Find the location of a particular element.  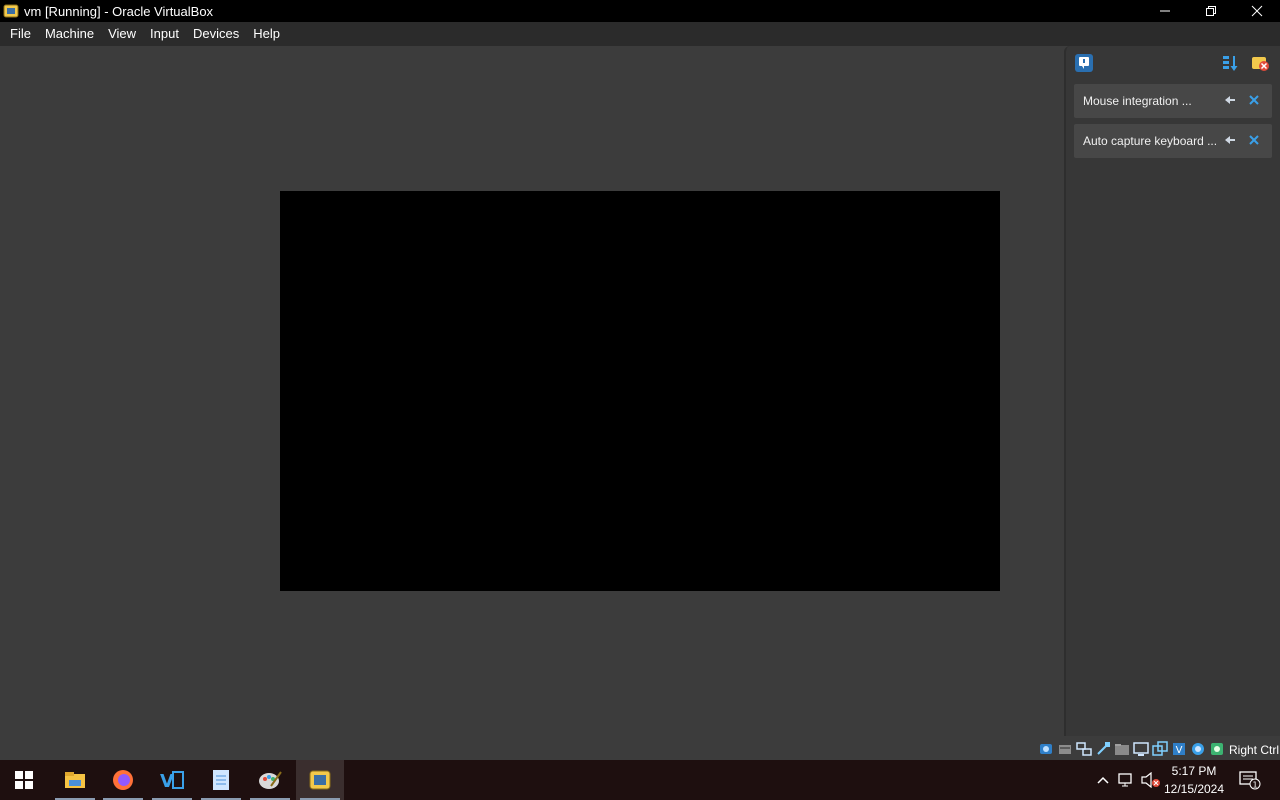

notification-center-icon is located at coordinates (1084, 63).